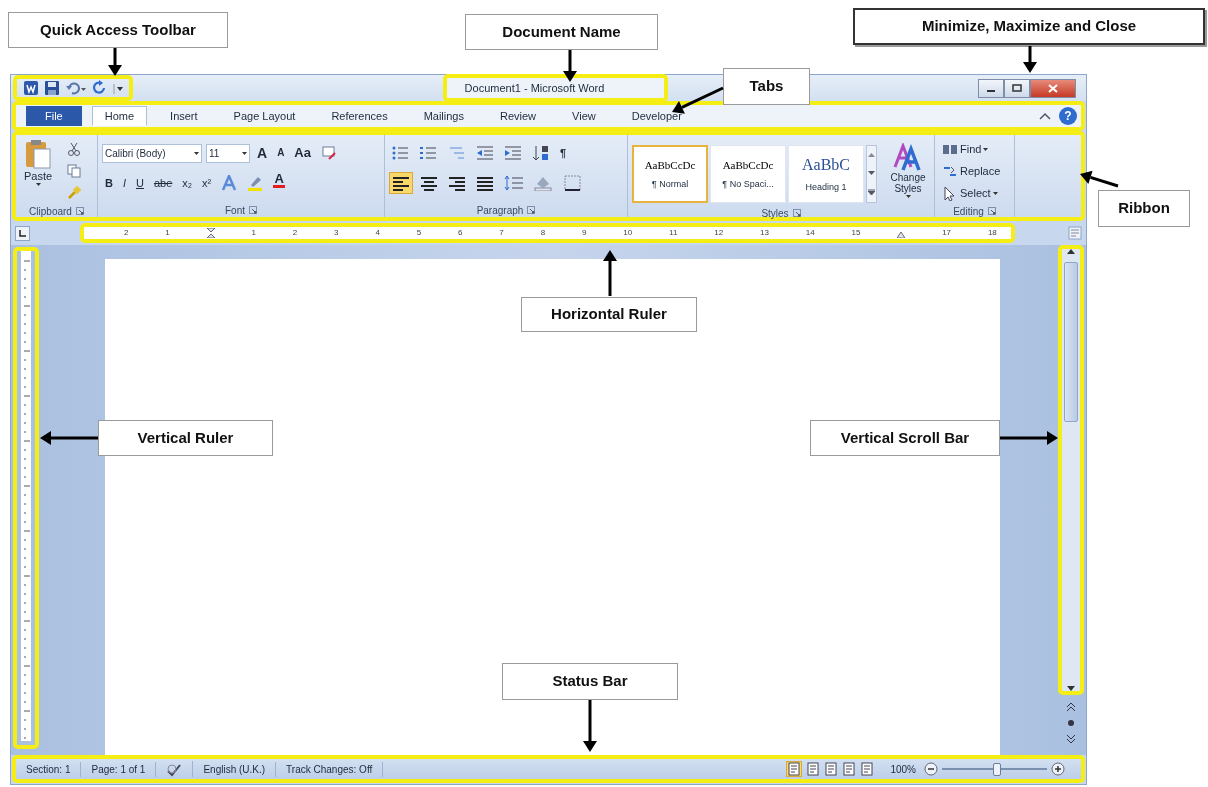  Describe the element at coordinates (38, 184) in the screenshot. I see `caret-icon` at that location.